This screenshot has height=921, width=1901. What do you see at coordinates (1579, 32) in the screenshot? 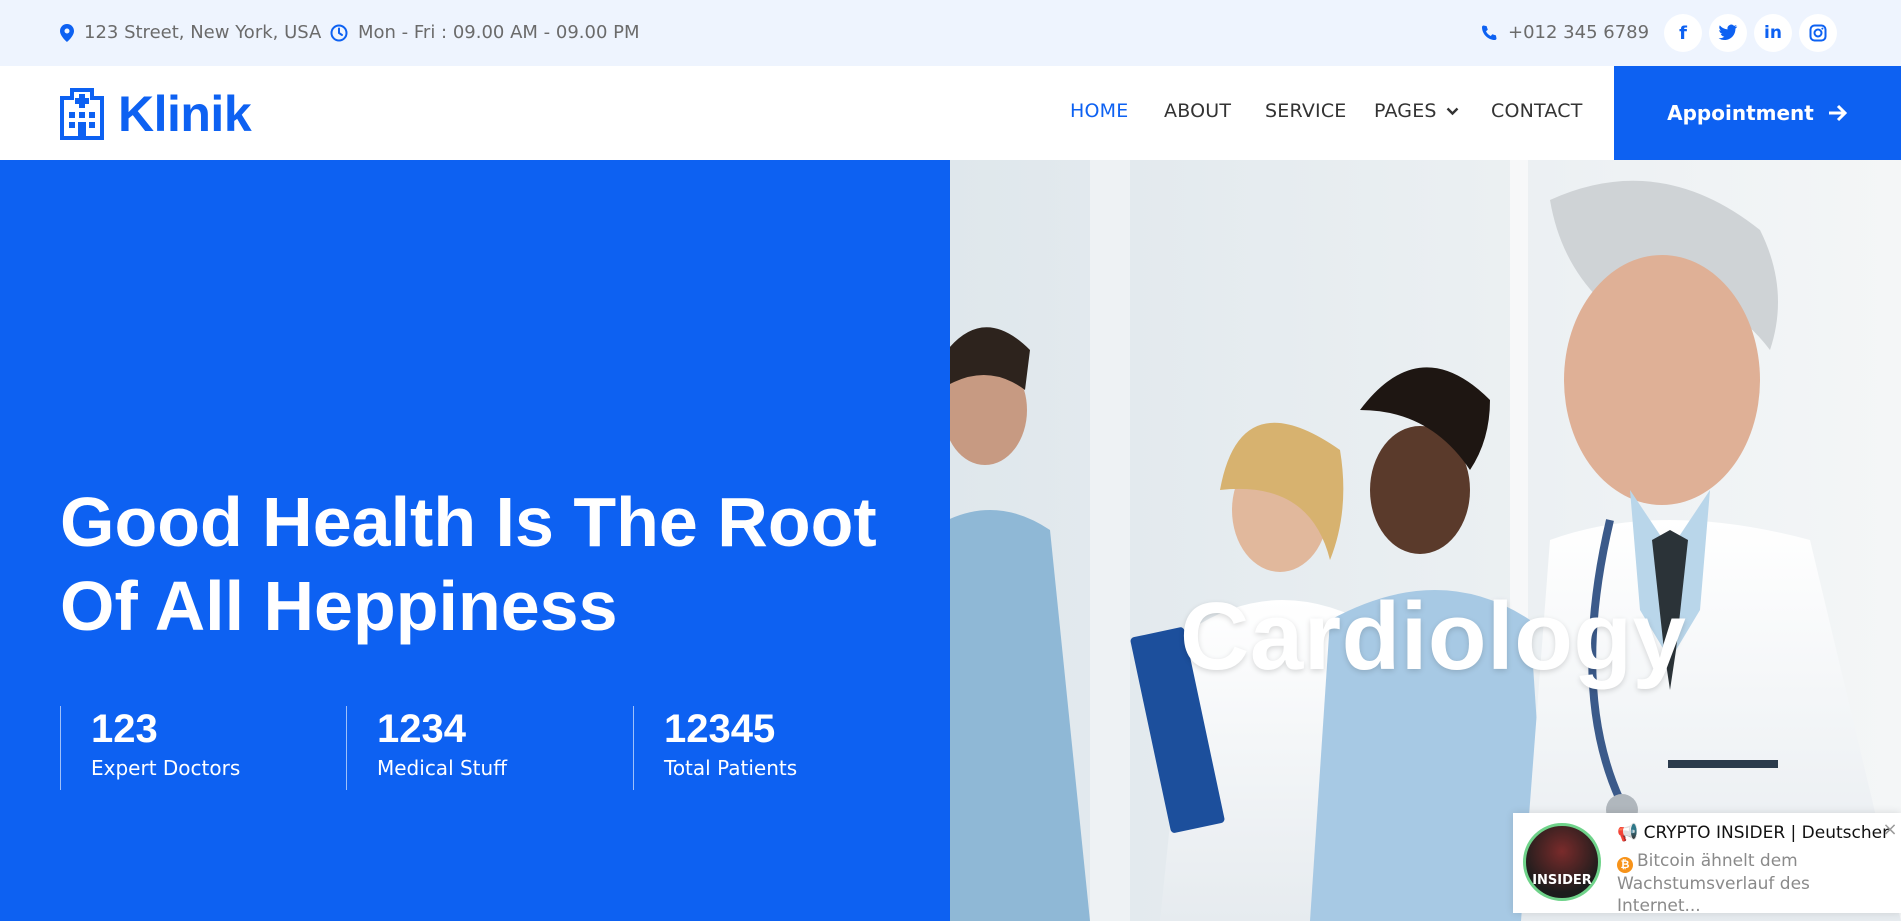
I see `phone-text: +012 345 6789` at bounding box center [1579, 32].